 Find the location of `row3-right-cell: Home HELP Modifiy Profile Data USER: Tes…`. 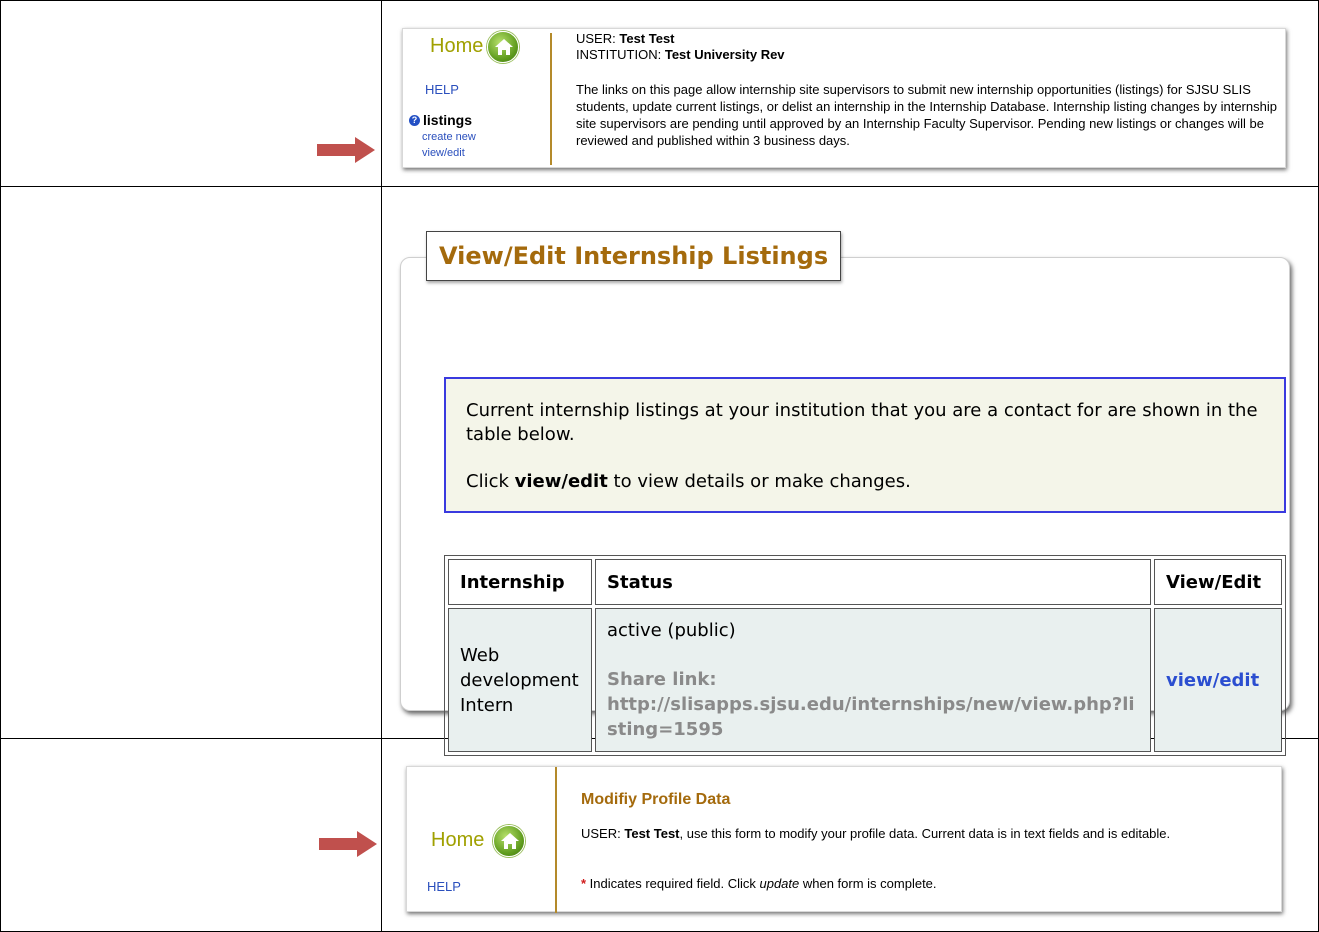

row3-right-cell: Home HELP Modifiy Profile Data USER: Tes… is located at coordinates (850, 835).